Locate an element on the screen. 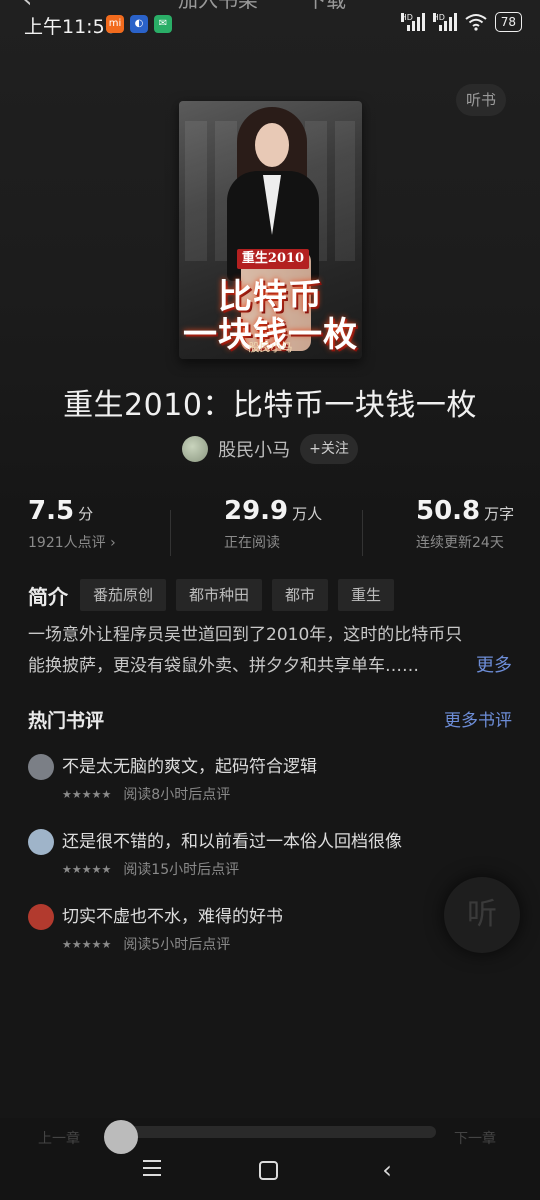 This screenshot has height=1200, width=540. stat-readers-sub: 正在阅读 is located at coordinates (252, 543).